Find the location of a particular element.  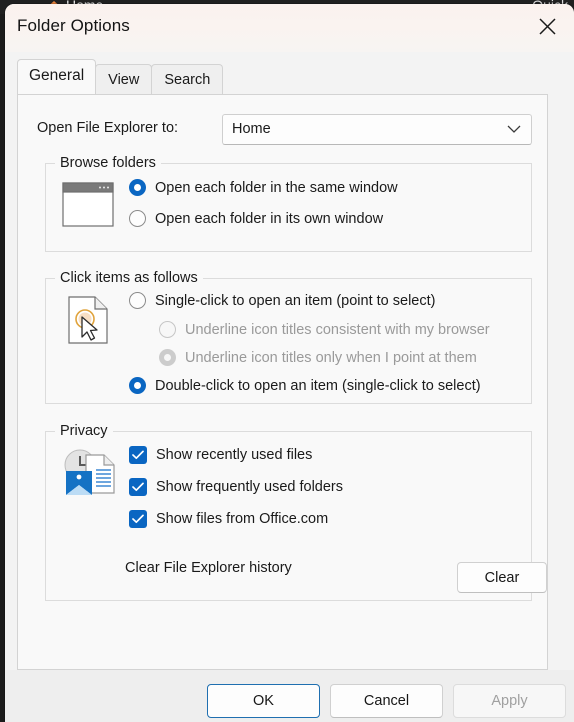

document-click-icon is located at coordinates (88, 322).